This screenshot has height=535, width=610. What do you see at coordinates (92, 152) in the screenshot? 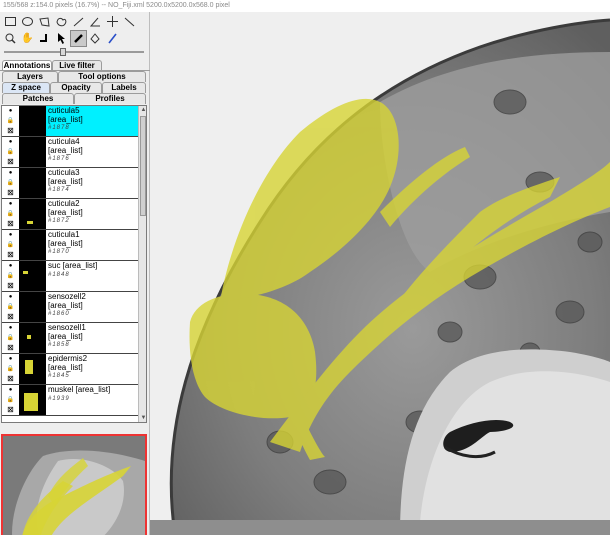
I see `layer-label: cuticula4 [area_list] #1876` at bounding box center [92, 152].